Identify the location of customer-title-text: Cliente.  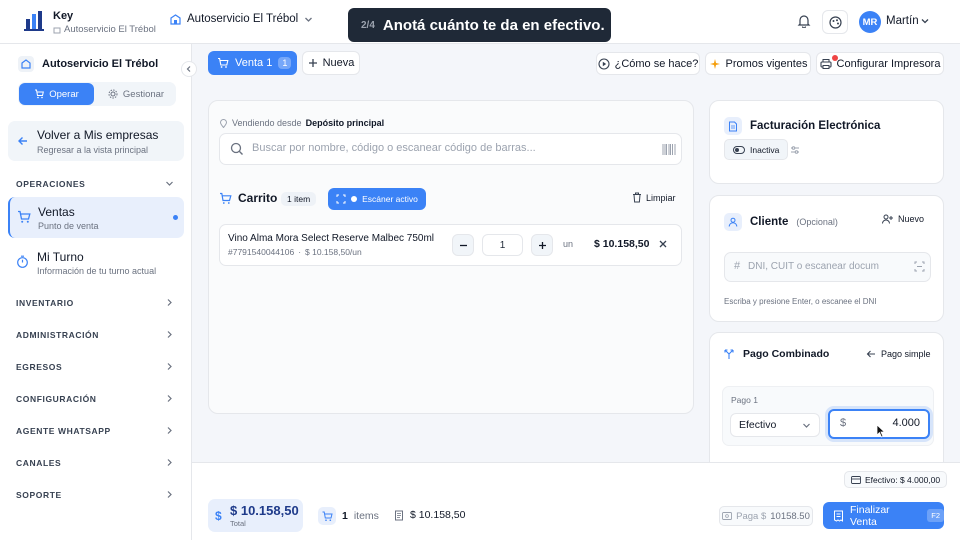
(769, 222).